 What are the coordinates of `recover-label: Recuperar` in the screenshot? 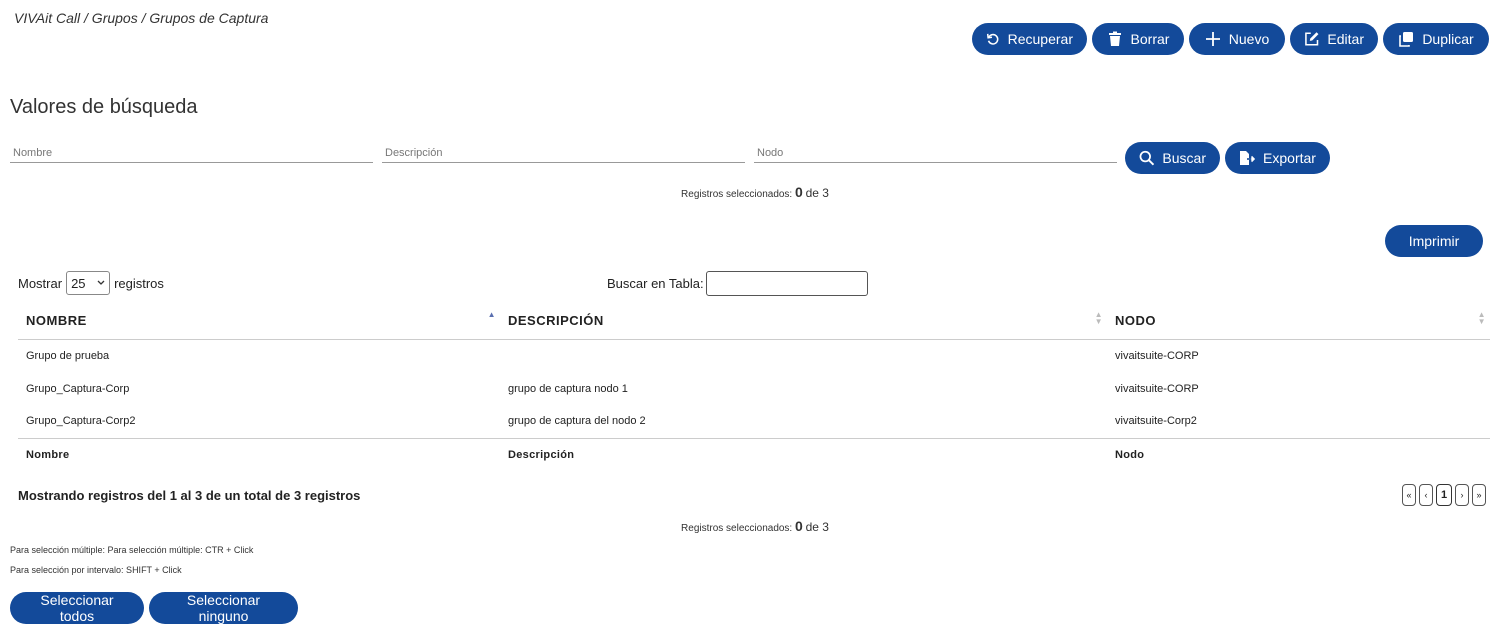 It's located at (1040, 39).